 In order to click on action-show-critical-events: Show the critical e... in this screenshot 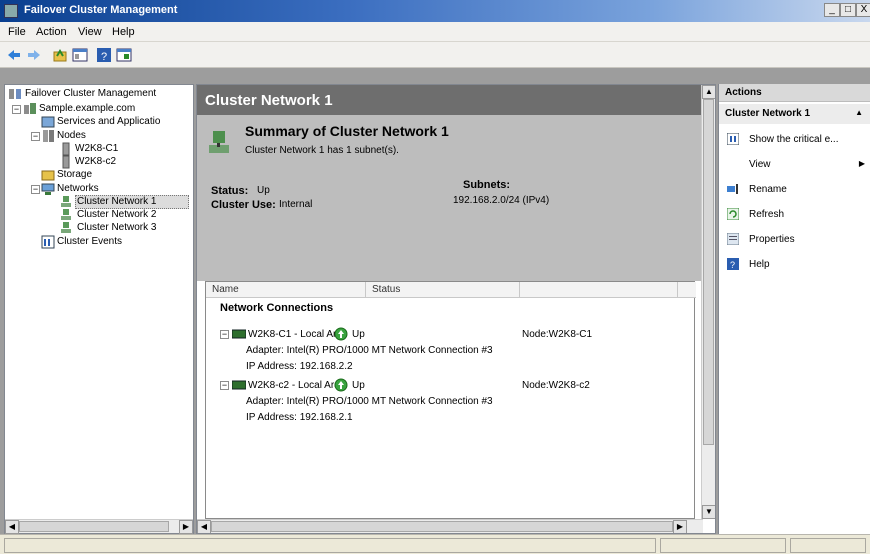, I will do `click(794, 140)`.